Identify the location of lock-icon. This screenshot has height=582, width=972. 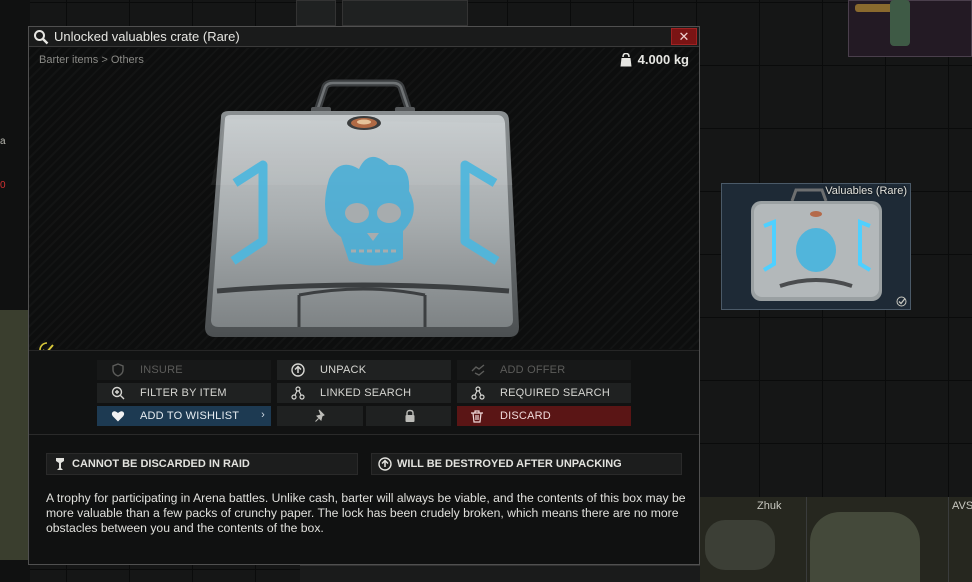
(409, 415).